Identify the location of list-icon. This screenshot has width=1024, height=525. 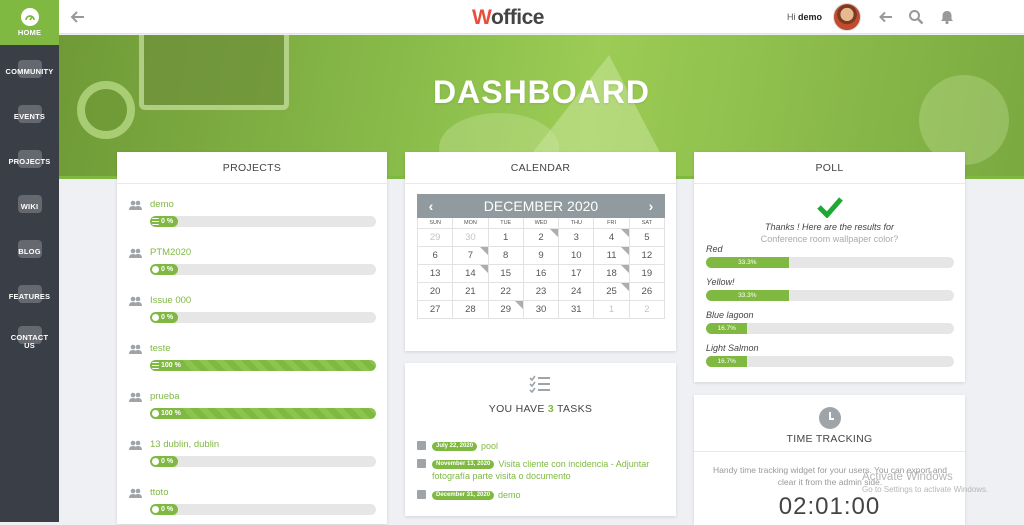
(155, 365).